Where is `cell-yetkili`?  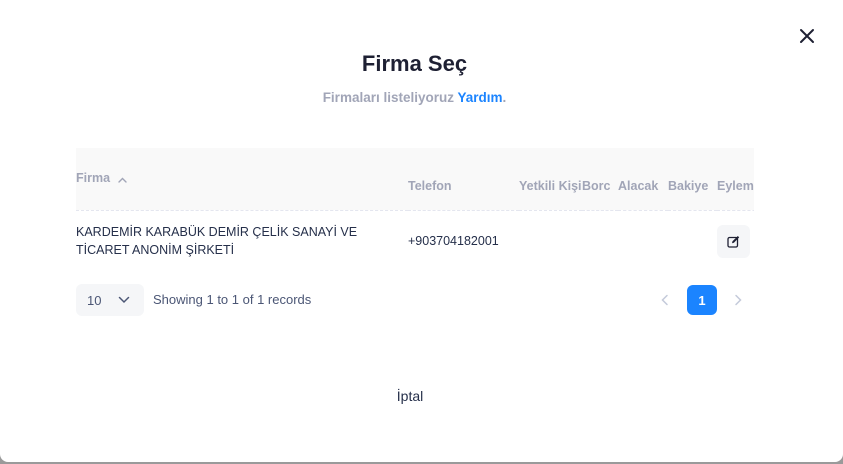
cell-yetkili is located at coordinates (550, 235).